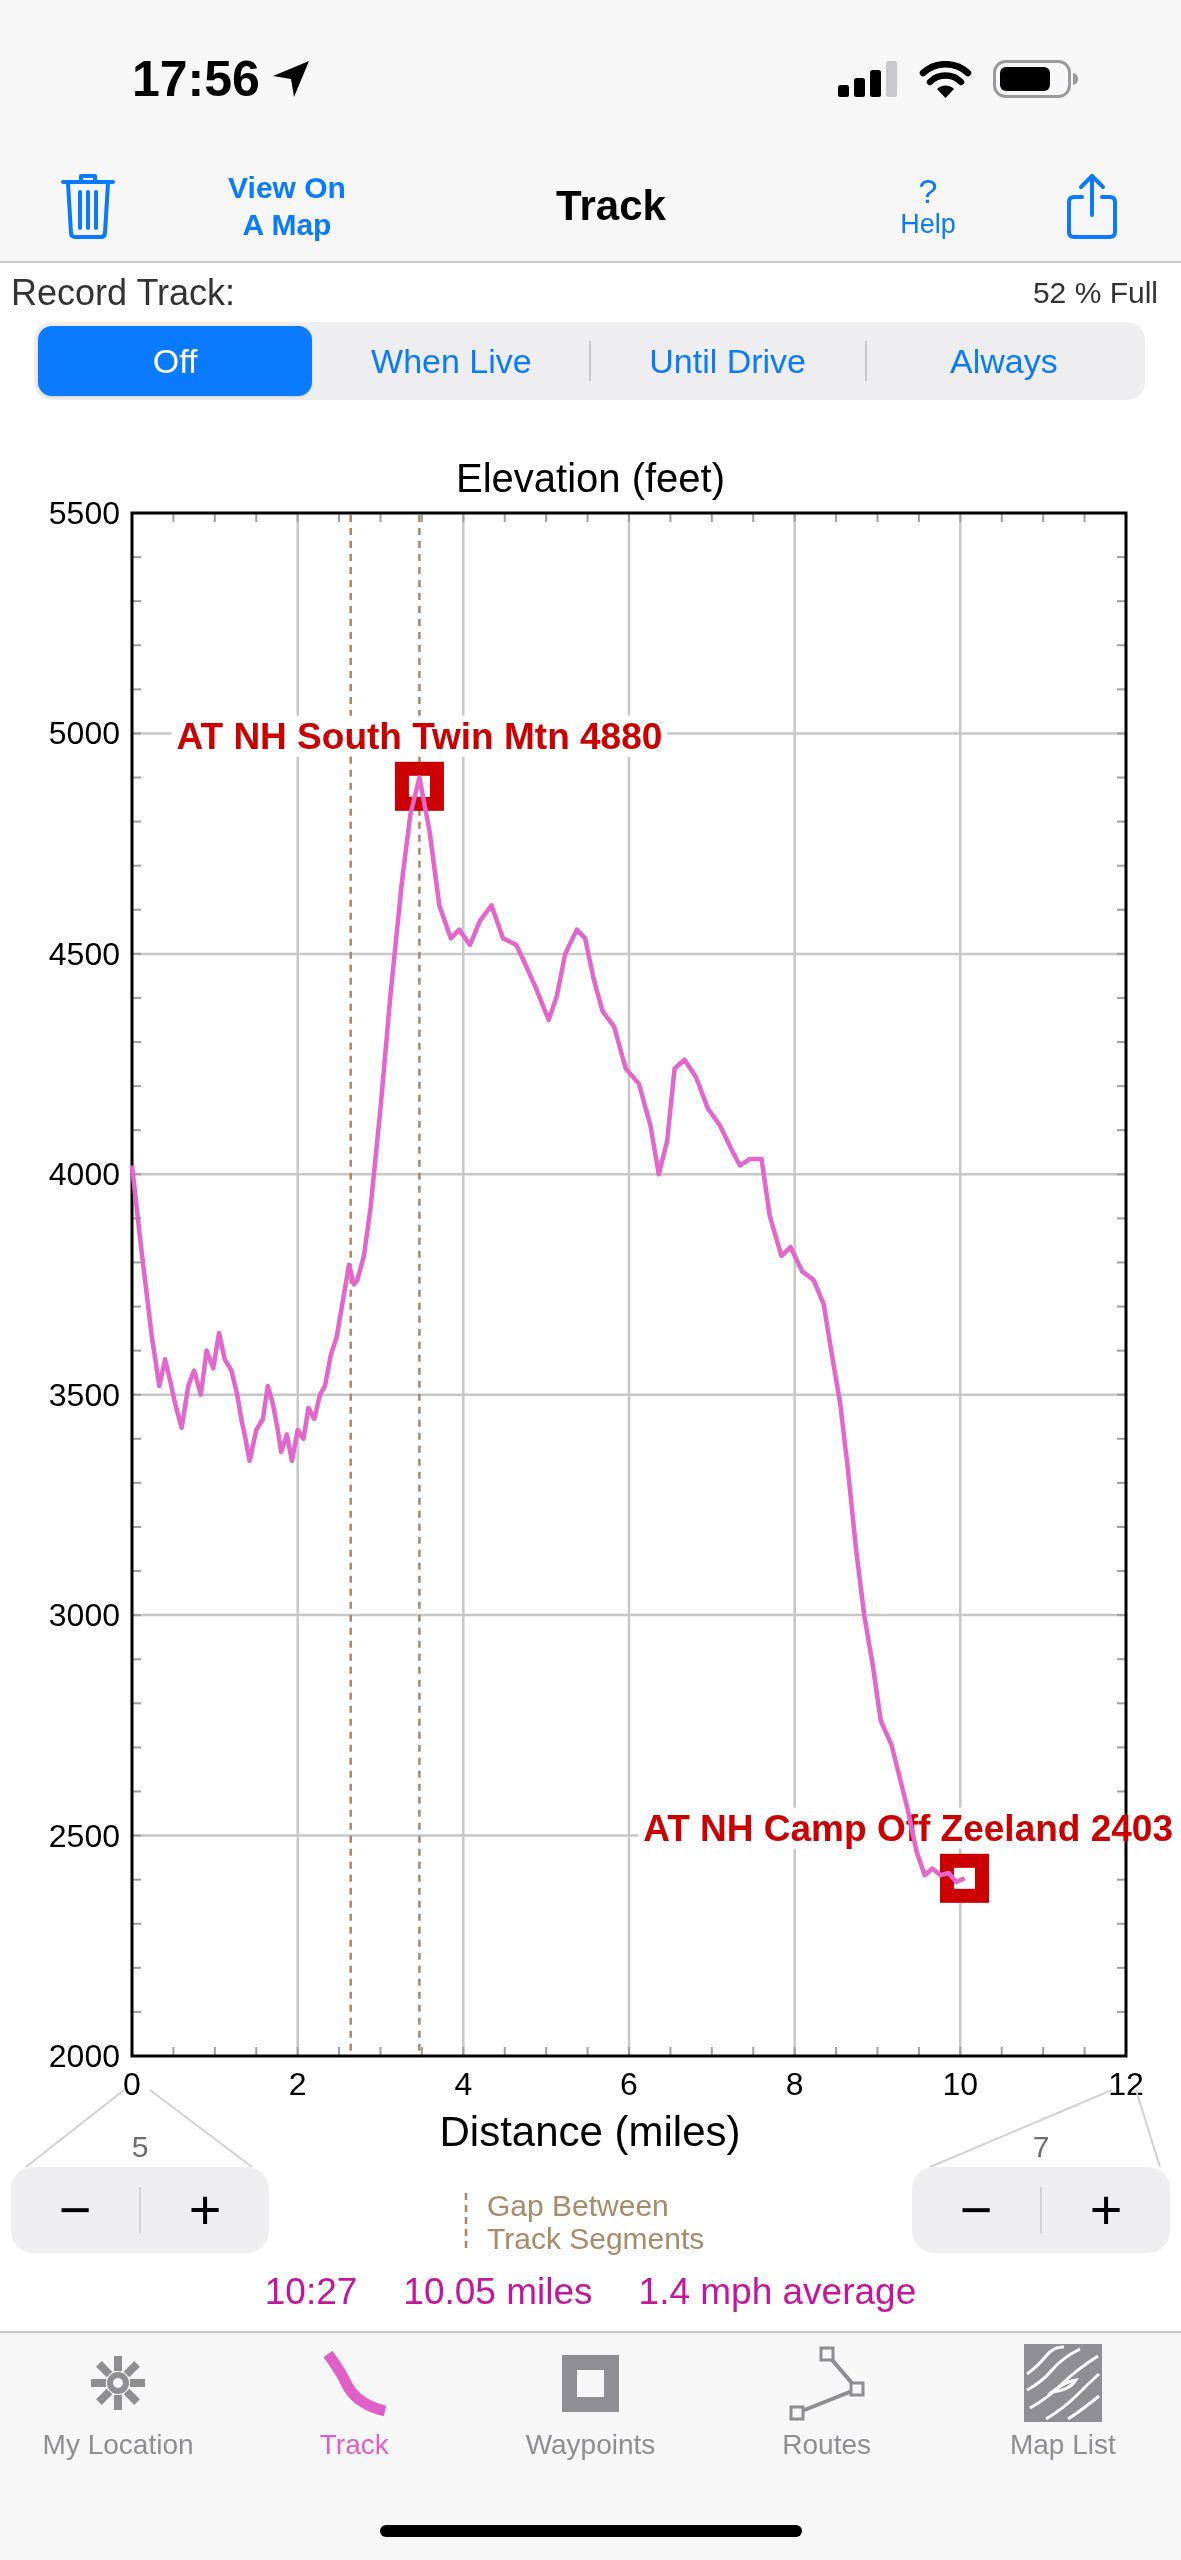 The image size is (1181, 2560). I want to click on view-on-map-button: View On A Map, so click(287, 205).